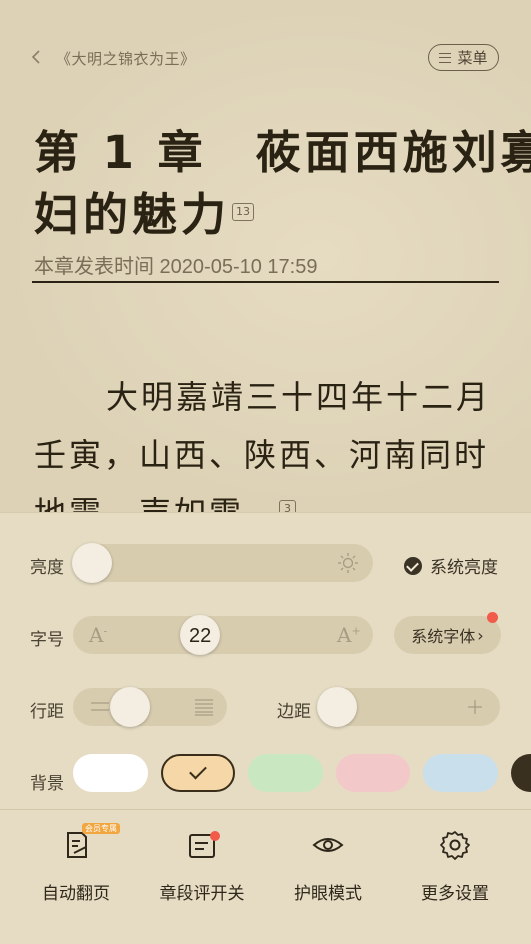 The width and height of the screenshot is (531, 944). Describe the element at coordinates (76, 863) in the screenshot. I see `auto-page-button: 会员专属 自动翻页` at that location.